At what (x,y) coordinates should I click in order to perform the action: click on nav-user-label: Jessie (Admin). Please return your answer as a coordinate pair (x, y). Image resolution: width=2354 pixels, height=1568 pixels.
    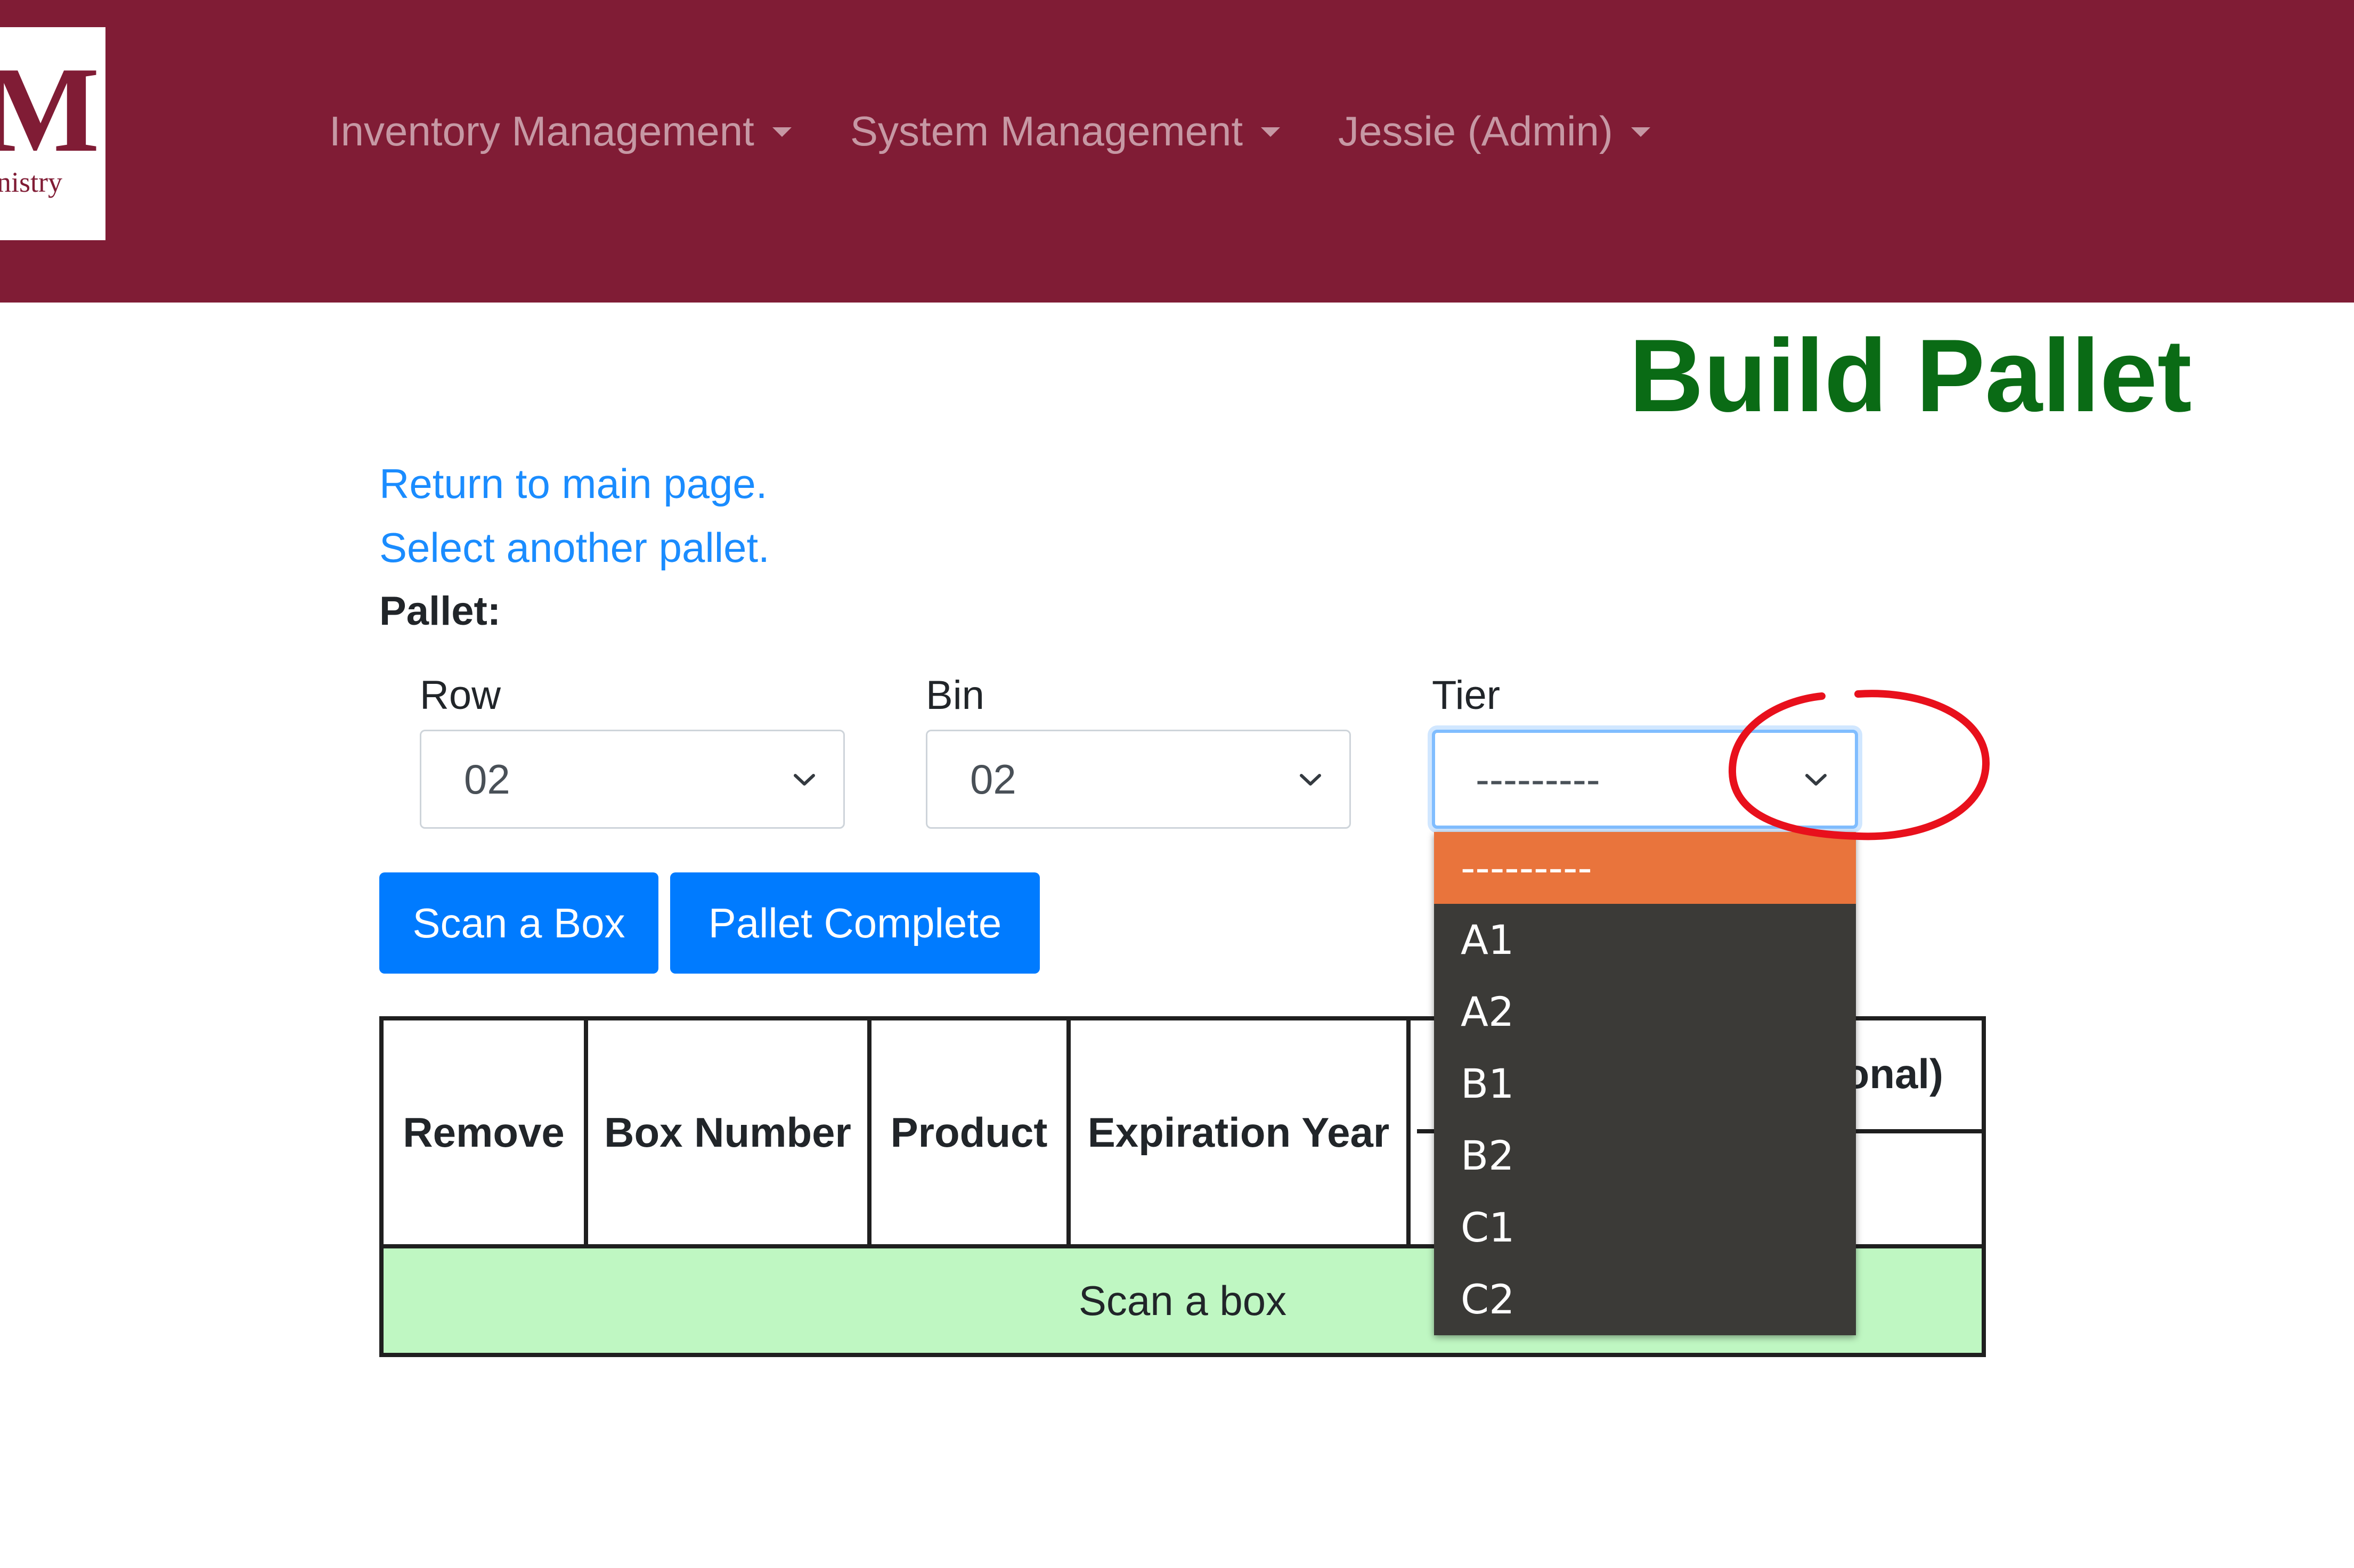
    Looking at the image, I should click on (1475, 131).